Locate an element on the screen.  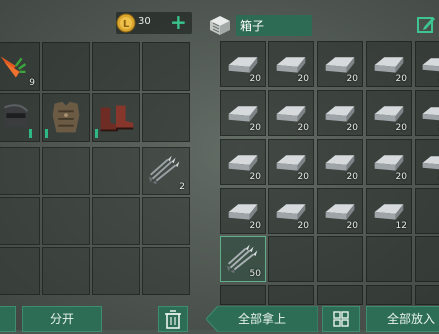
chest-box-icon is located at coordinates (220, 25).